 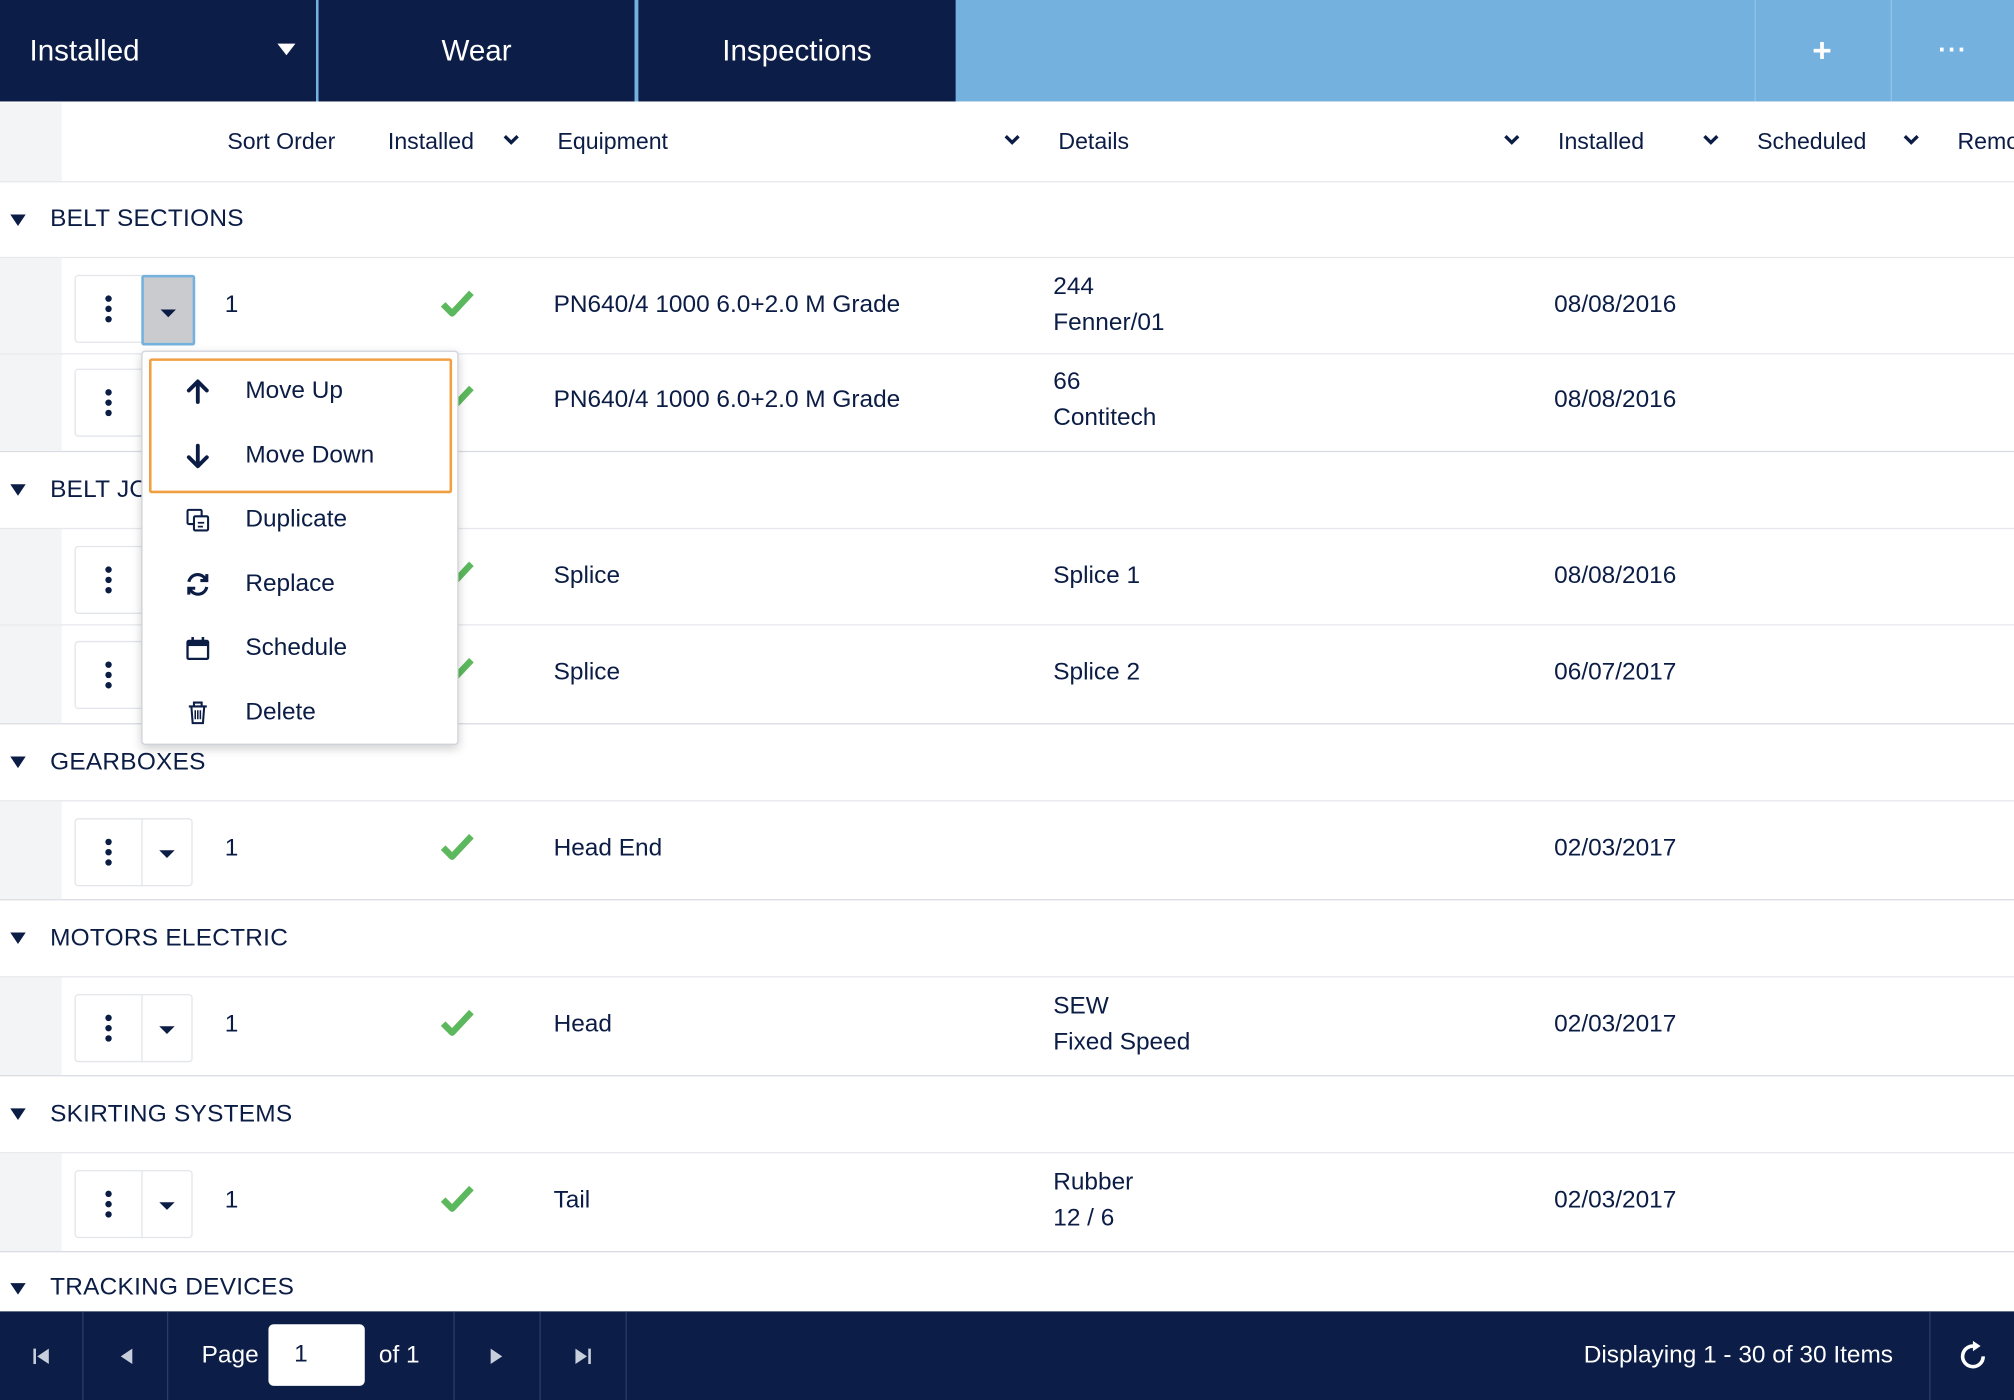 I want to click on prev-page-button, so click(x=126, y=1355).